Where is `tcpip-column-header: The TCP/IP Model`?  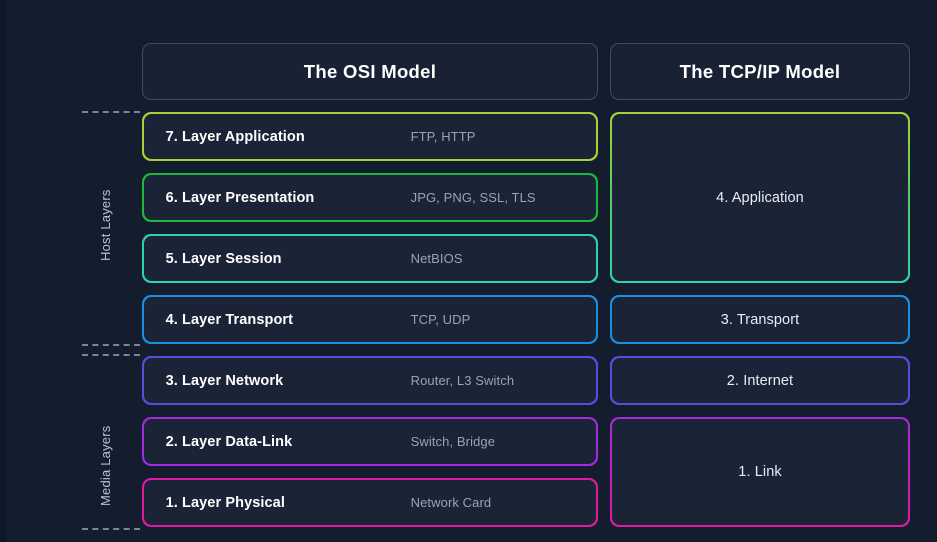 tcpip-column-header: The TCP/IP Model is located at coordinates (760, 71).